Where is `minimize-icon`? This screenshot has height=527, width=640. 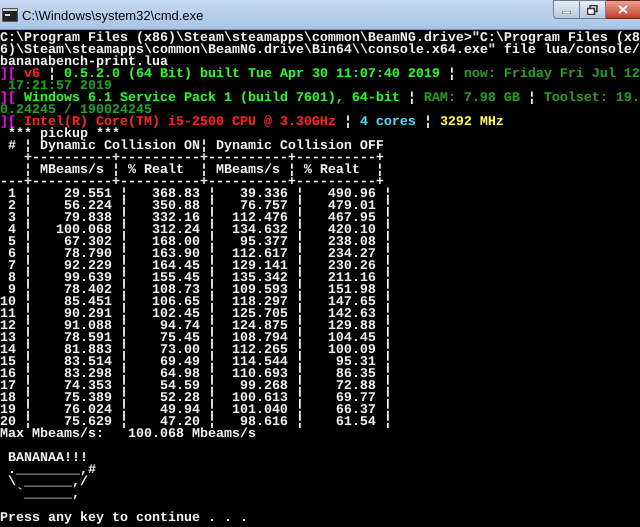 minimize-icon is located at coordinates (566, 12).